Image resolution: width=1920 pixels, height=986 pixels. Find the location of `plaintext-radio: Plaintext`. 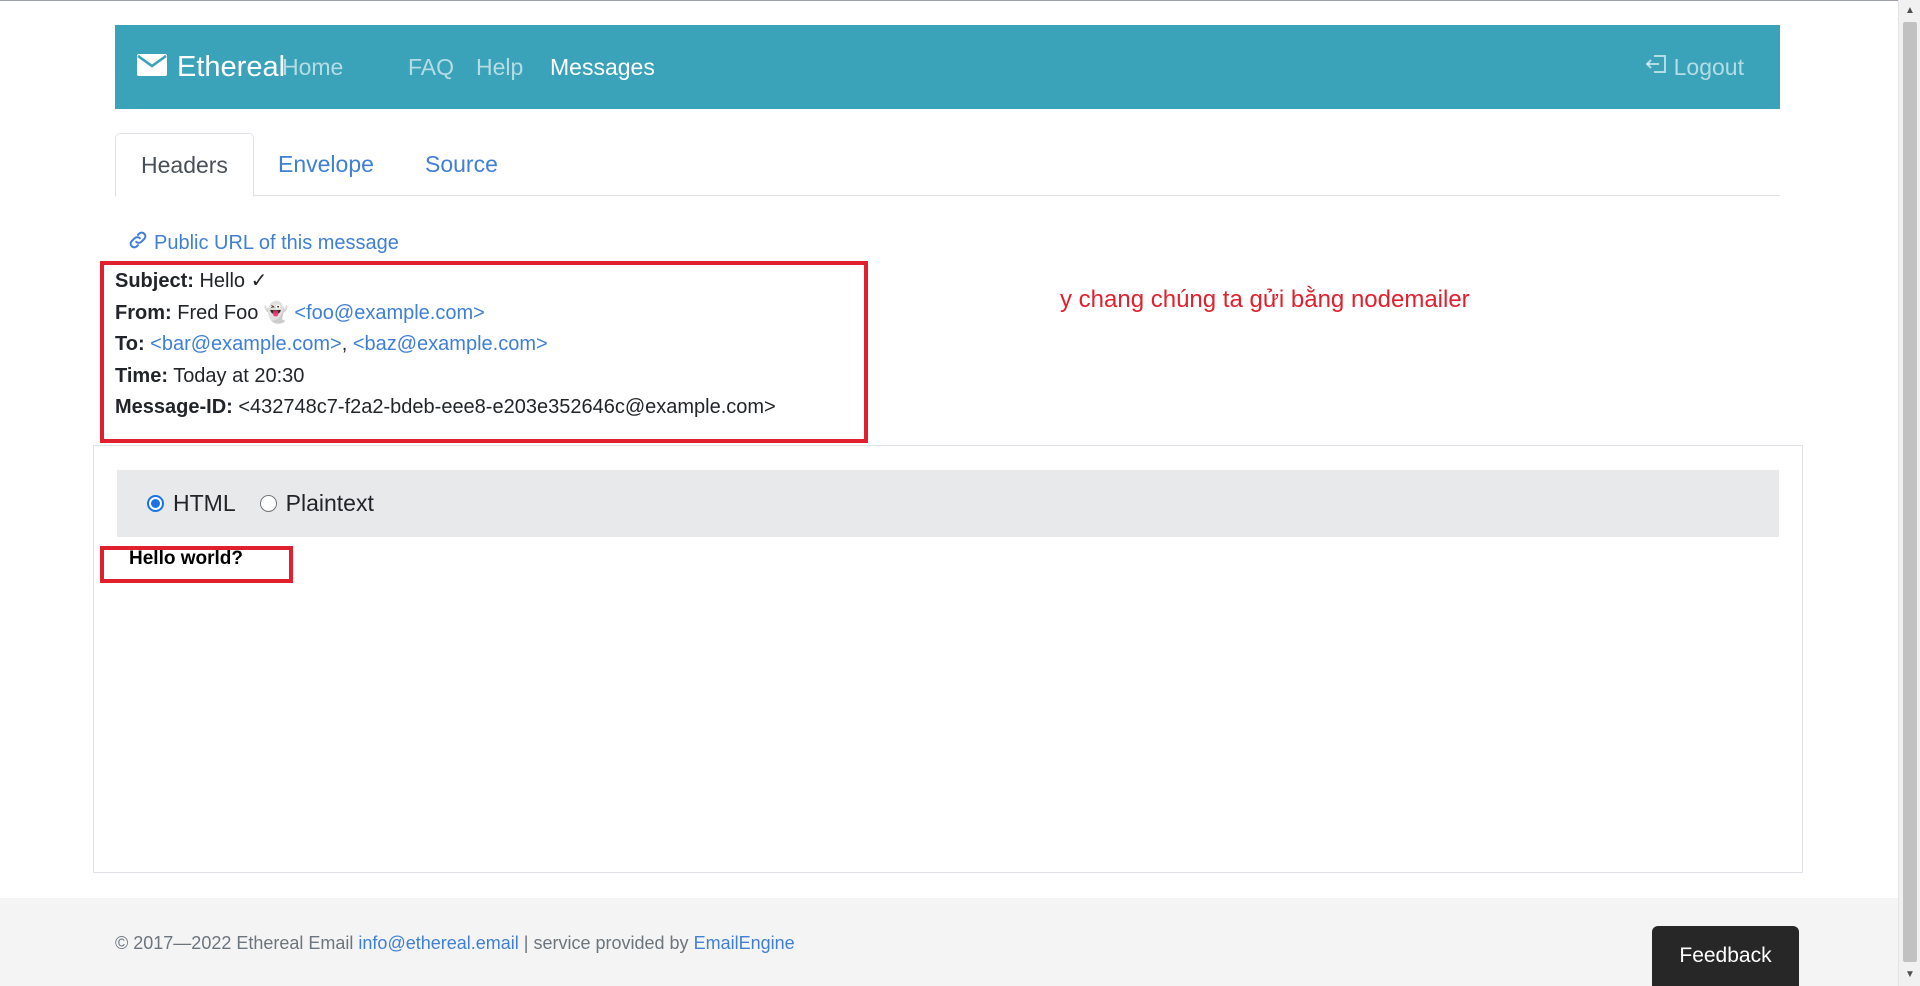

plaintext-radio: Plaintext is located at coordinates (316, 503).